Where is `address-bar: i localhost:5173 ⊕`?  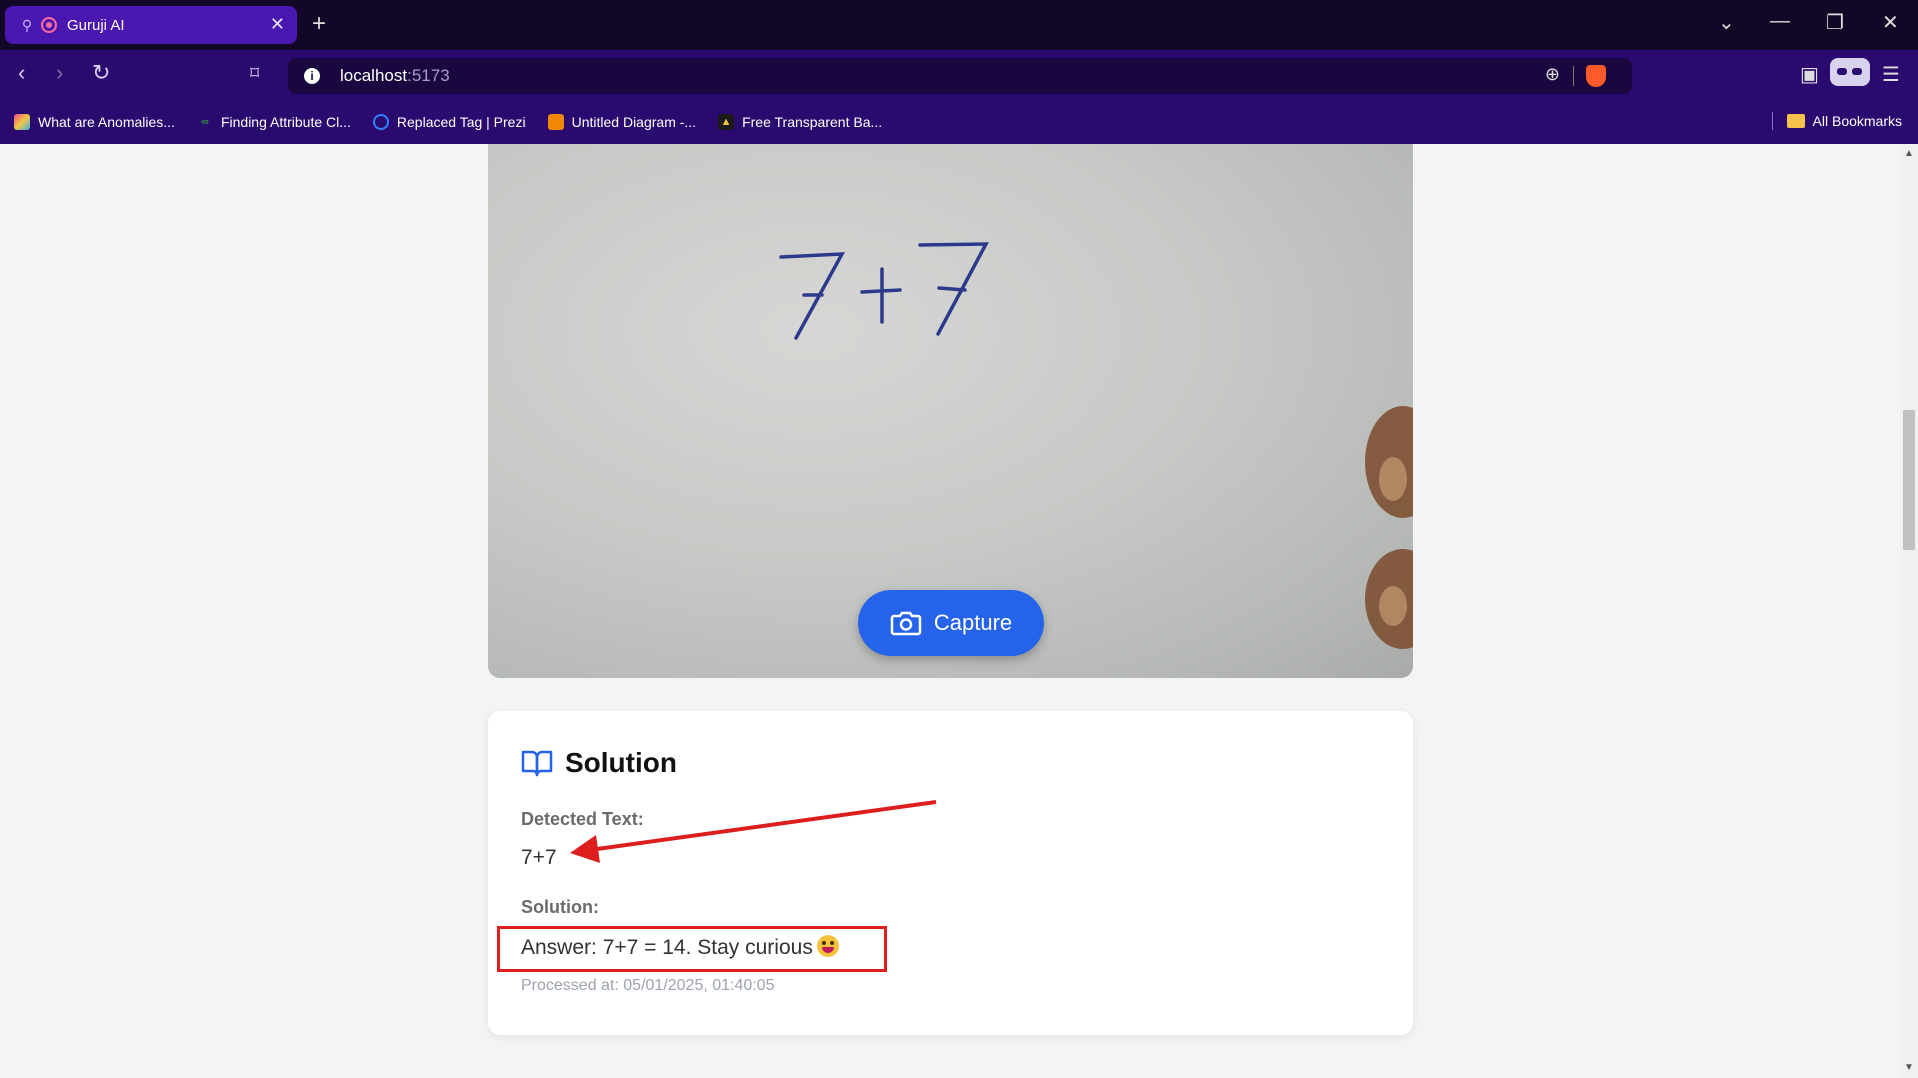
address-bar: i localhost:5173 ⊕ is located at coordinates (960, 76).